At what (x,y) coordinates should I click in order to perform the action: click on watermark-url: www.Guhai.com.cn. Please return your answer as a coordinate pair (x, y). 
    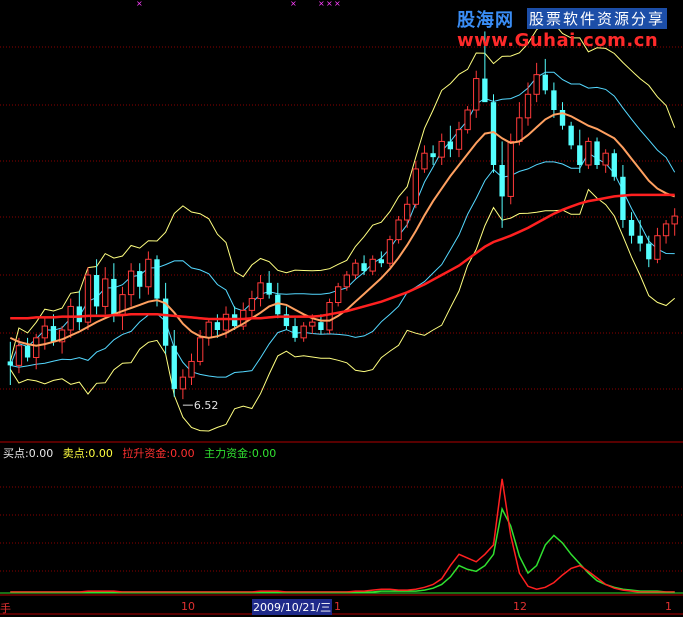
    Looking at the image, I should click on (558, 40).